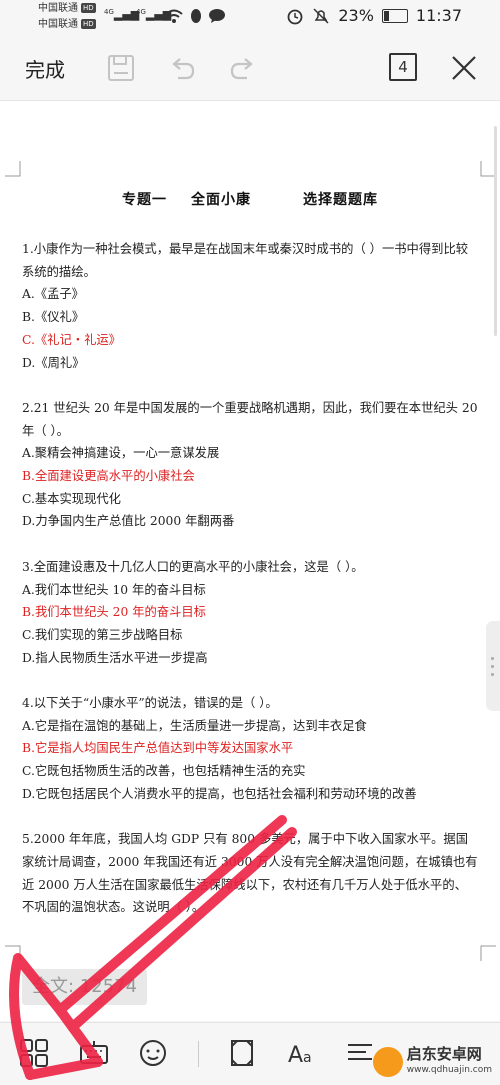 The width and height of the screenshot is (500, 1085). Describe the element at coordinates (464, 68) in the screenshot. I see `close-icon` at that location.